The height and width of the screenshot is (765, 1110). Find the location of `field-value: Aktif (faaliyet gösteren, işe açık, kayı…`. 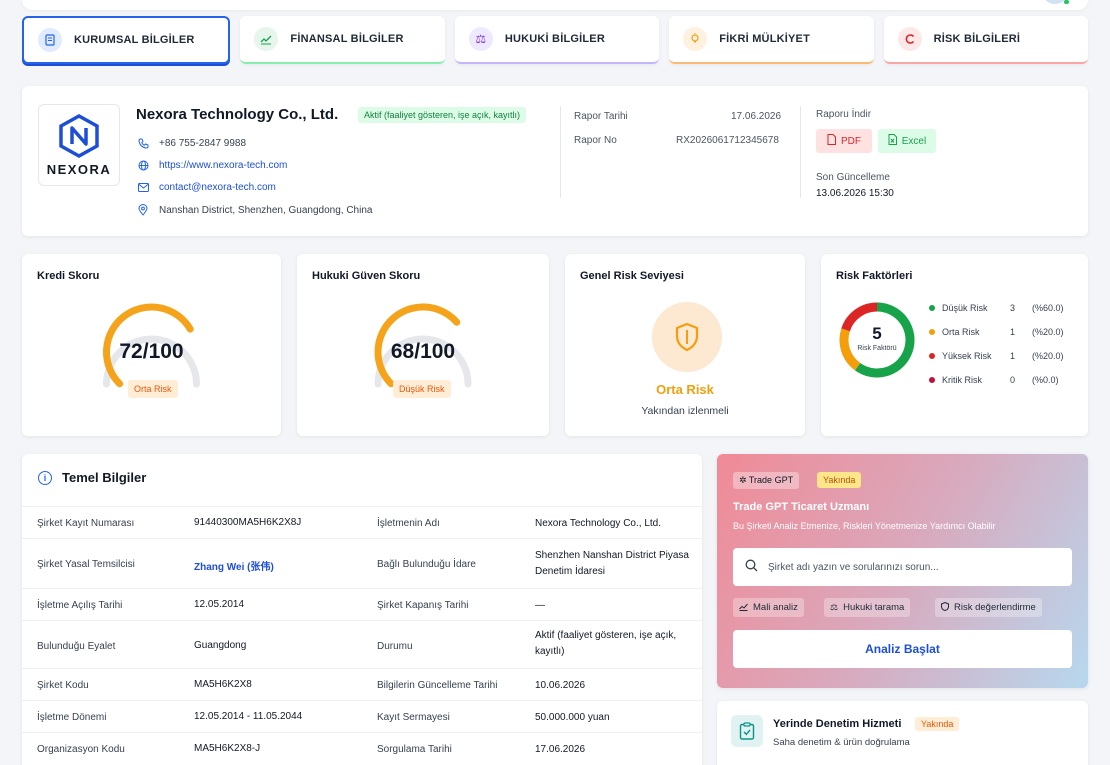

field-value: Aktif (faaliyet gösteren, işe açık, kayı… is located at coordinates (606, 643).